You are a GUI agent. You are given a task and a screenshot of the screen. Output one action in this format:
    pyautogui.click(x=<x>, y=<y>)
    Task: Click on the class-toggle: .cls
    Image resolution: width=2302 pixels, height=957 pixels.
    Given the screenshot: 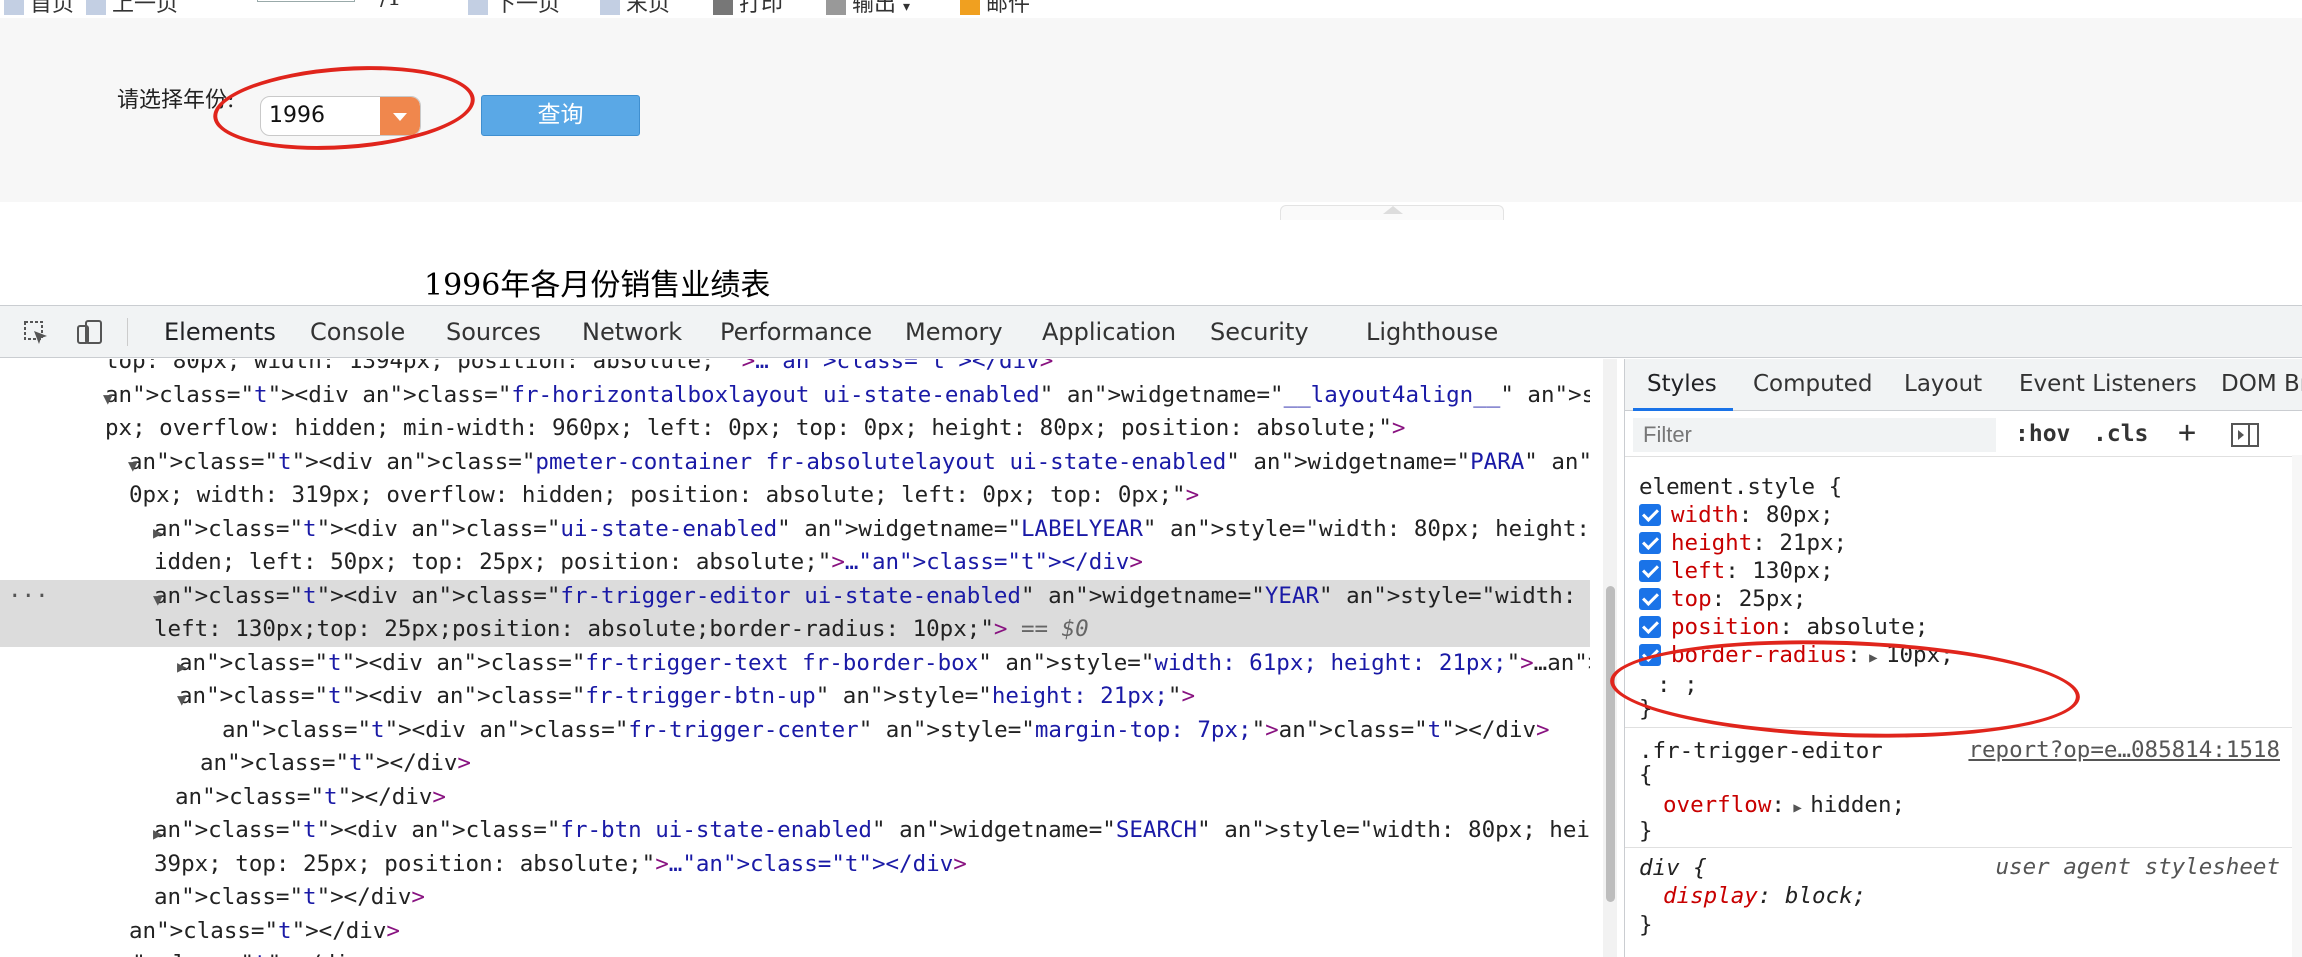 What is the action you would take?
    pyautogui.click(x=2120, y=434)
    